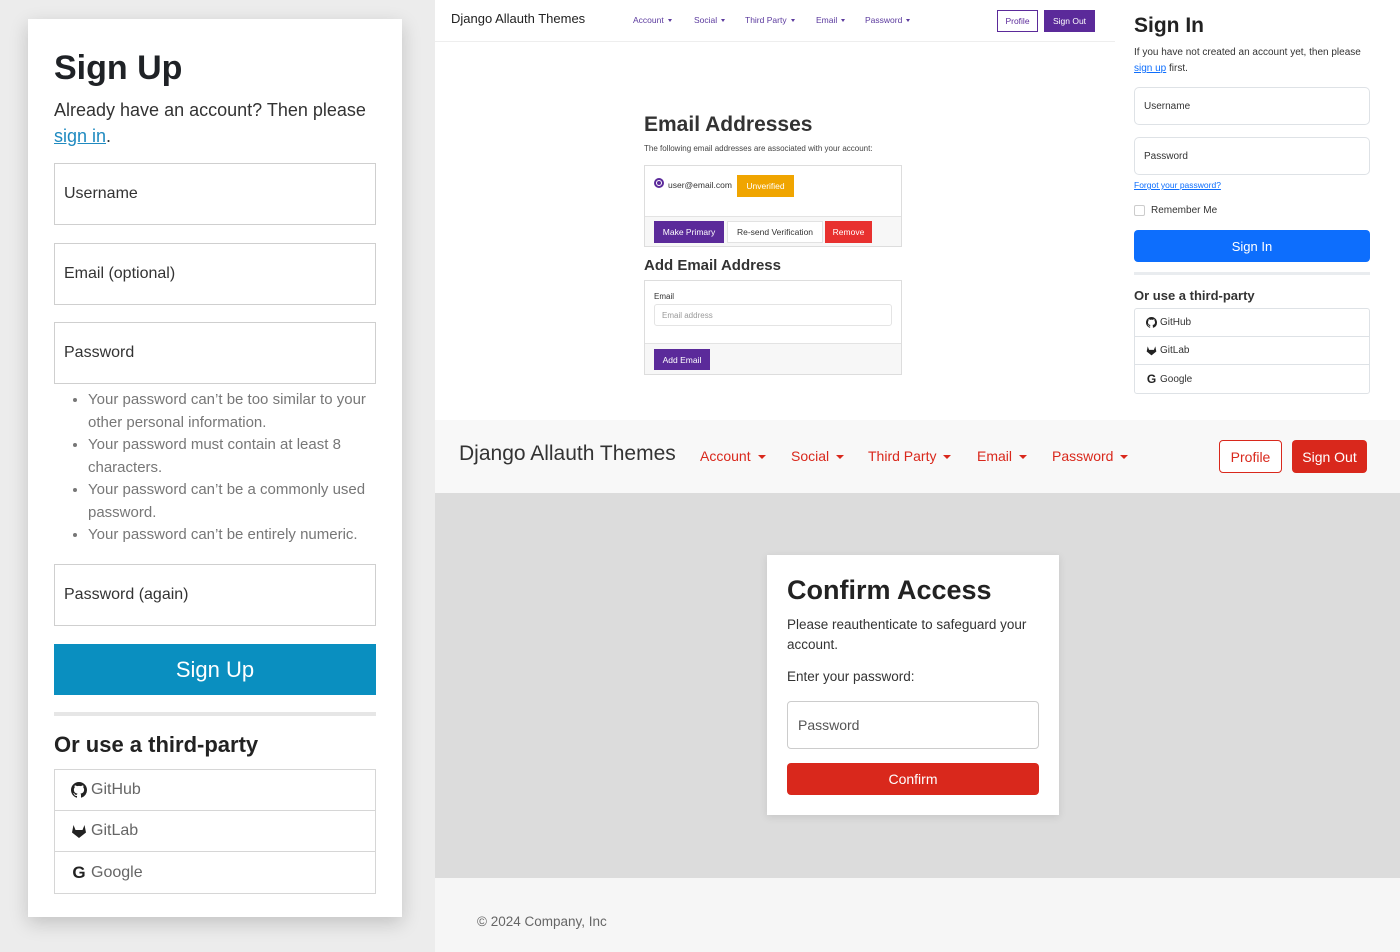  What do you see at coordinates (773, 327) in the screenshot?
I see `add-email-card: Email Add Email` at bounding box center [773, 327].